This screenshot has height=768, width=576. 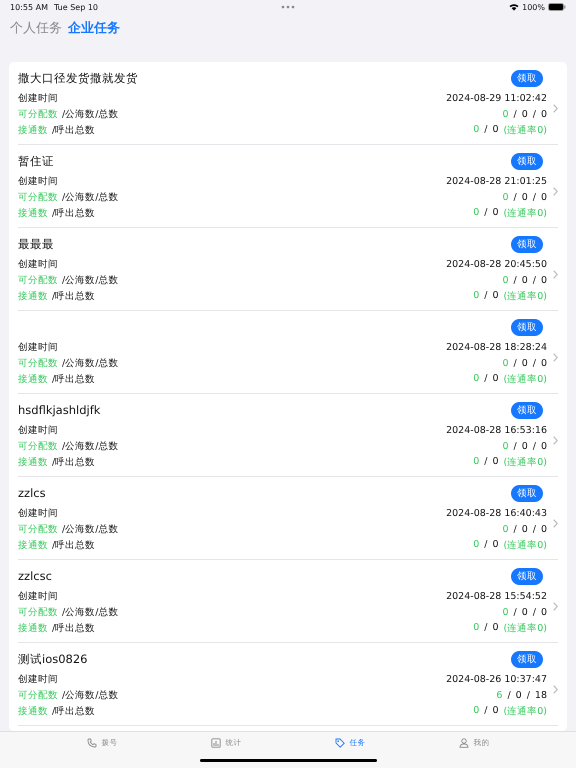 What do you see at coordinates (76, 7) in the screenshot?
I see `status-date: Tue Sep 10` at bounding box center [76, 7].